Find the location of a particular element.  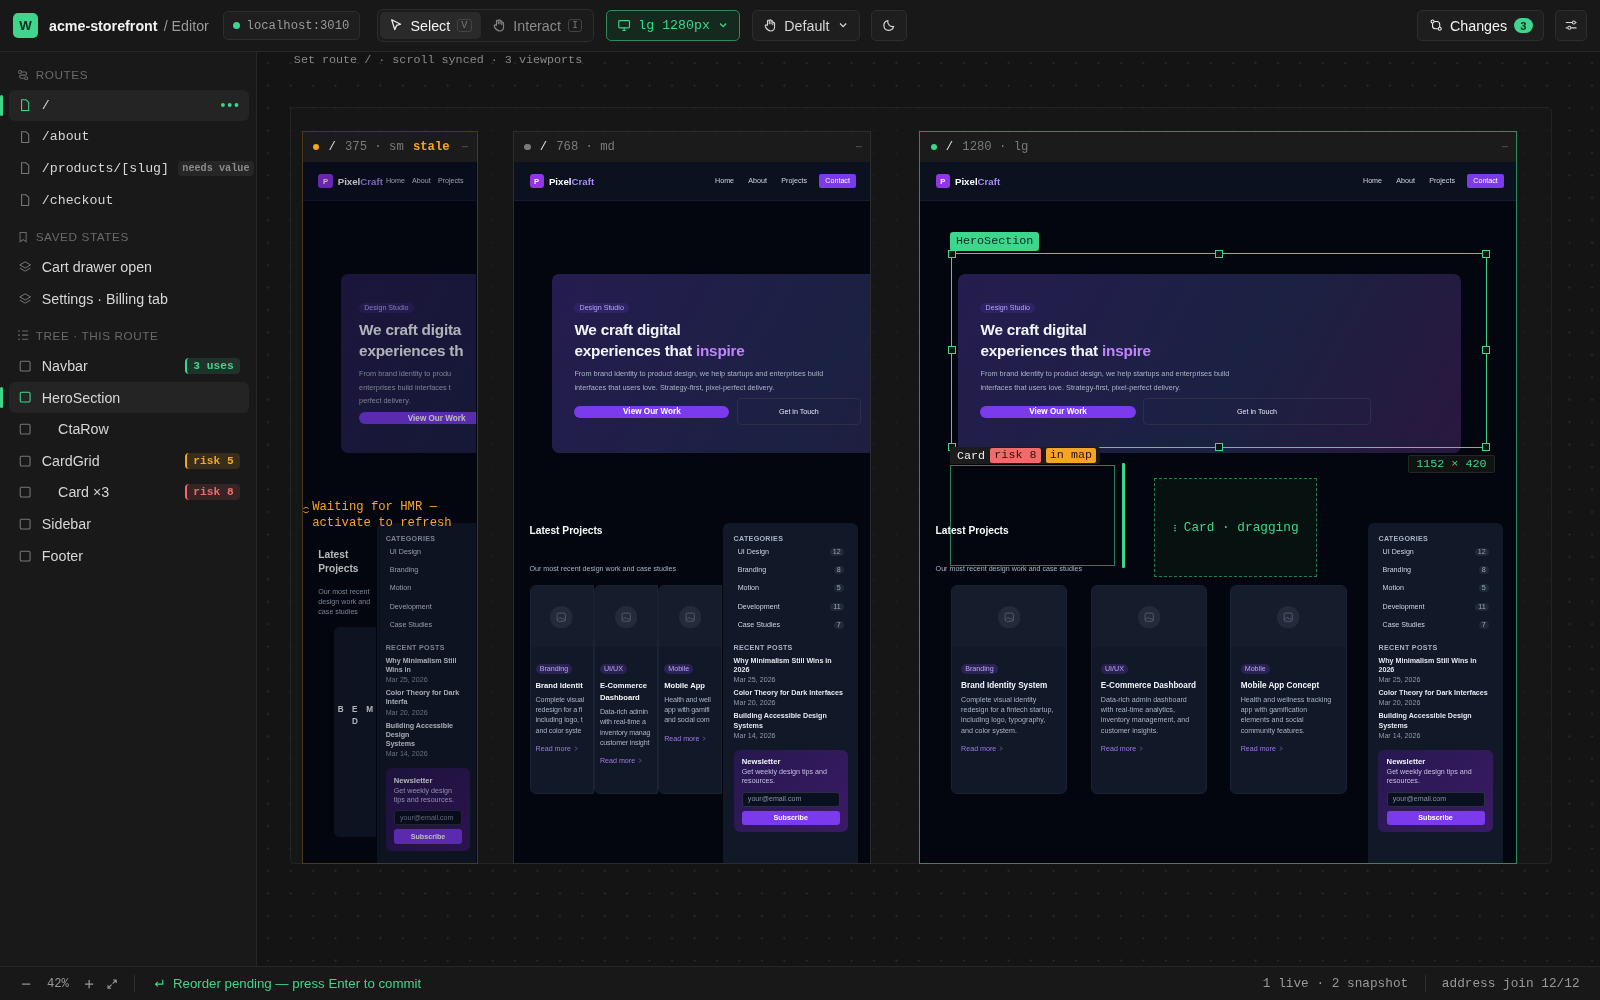

project-name: acme-storefront is located at coordinates (103, 25).